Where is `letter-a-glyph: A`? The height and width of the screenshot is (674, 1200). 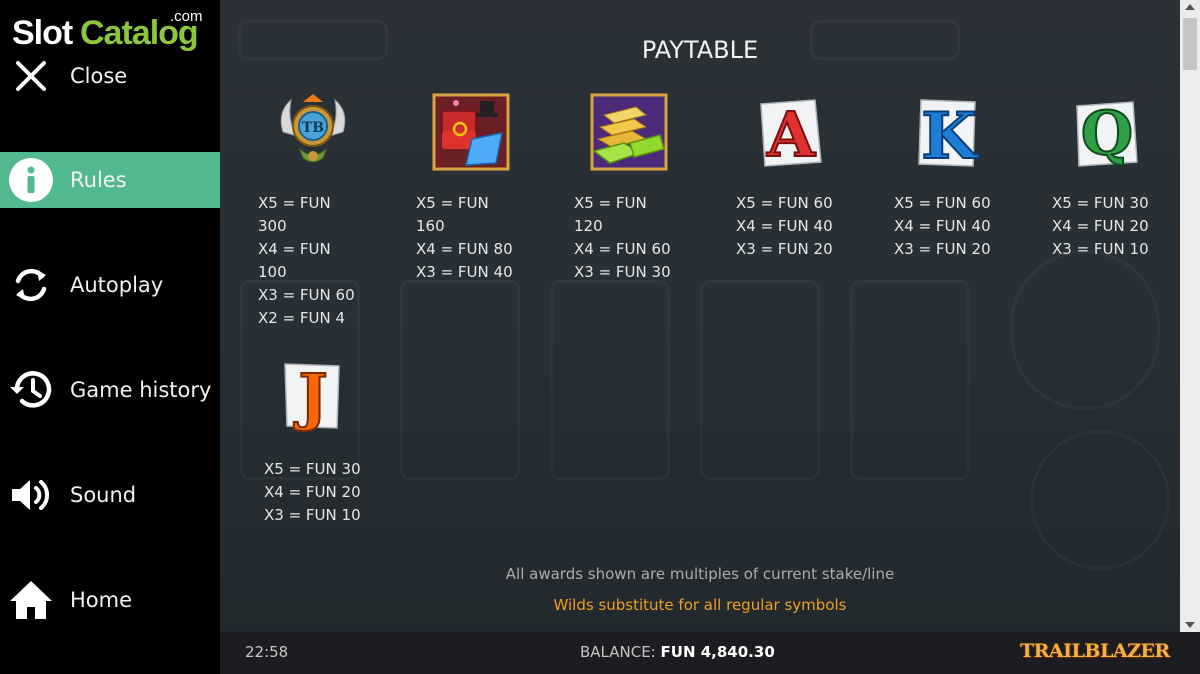 letter-a-glyph: A is located at coordinates (791, 134).